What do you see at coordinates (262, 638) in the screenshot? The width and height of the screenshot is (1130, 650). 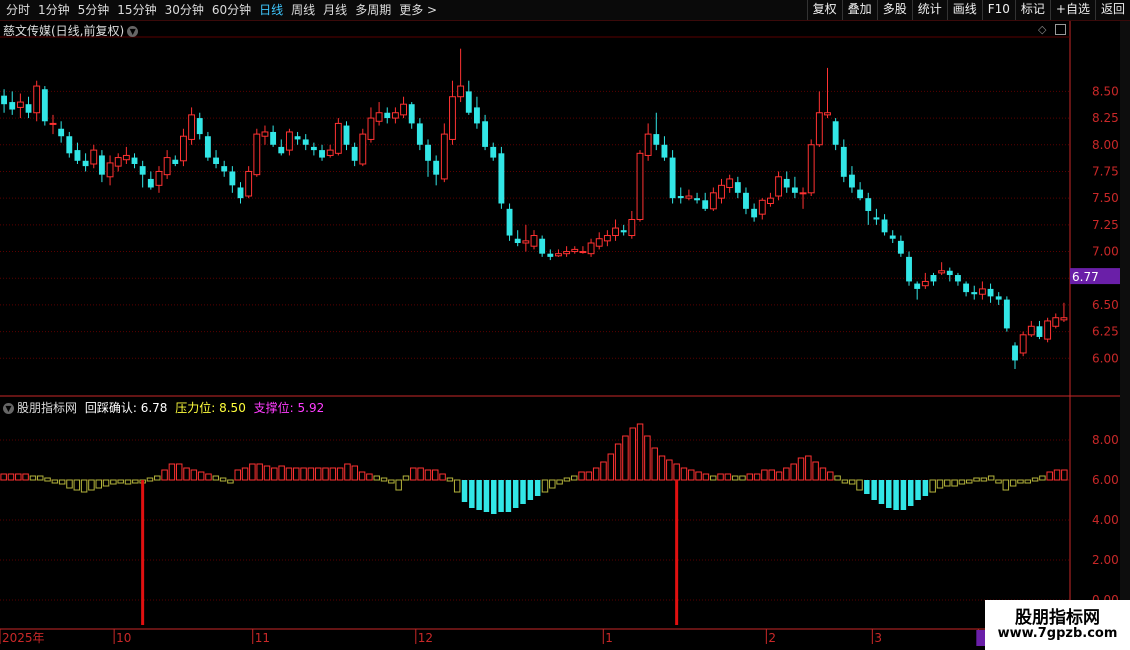 I see `time-tick-label-2: 11` at bounding box center [262, 638].